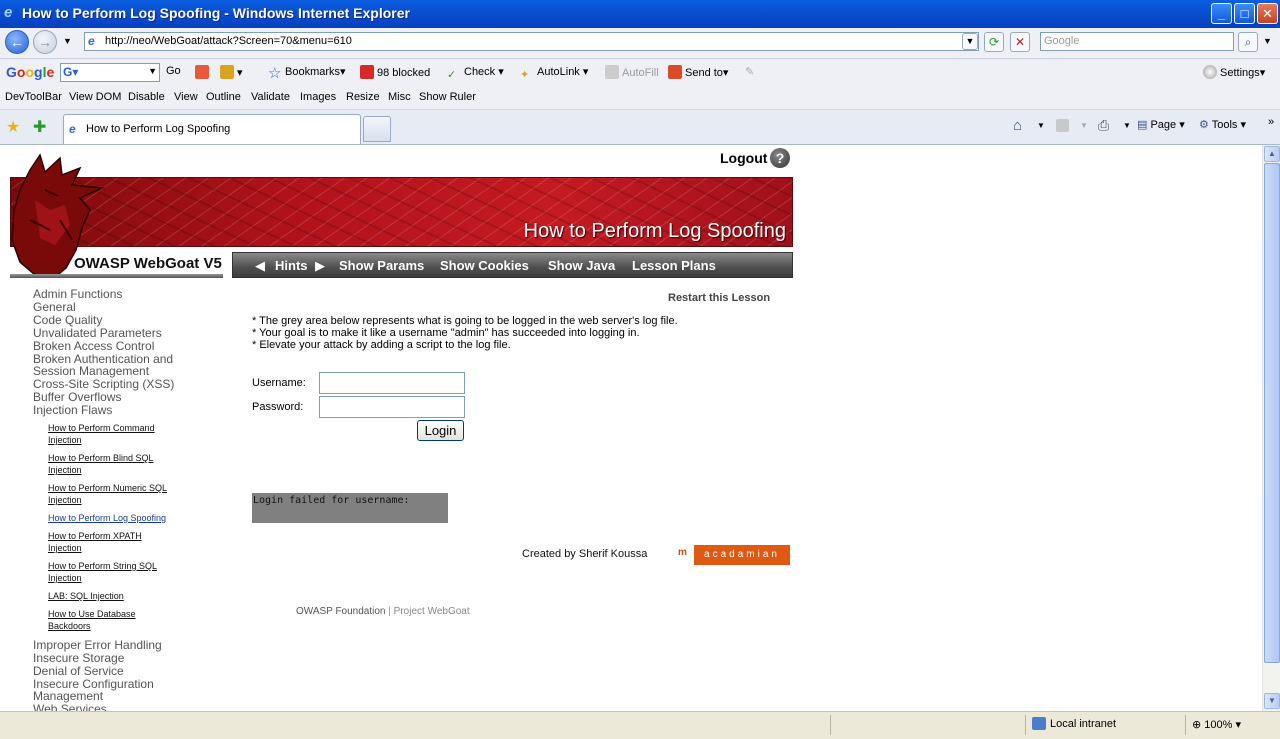 The width and height of the screenshot is (1280, 739). I want to click on nav-sub-lab-sql: LAB: SQL Injection, so click(86, 596).